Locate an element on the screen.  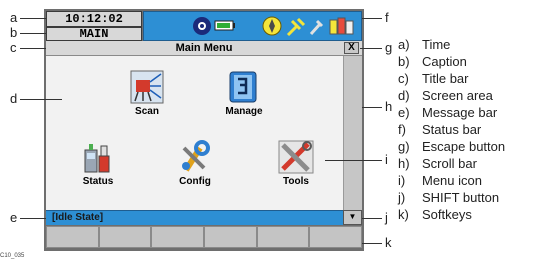
compass-icon is located at coordinates (272, 26).